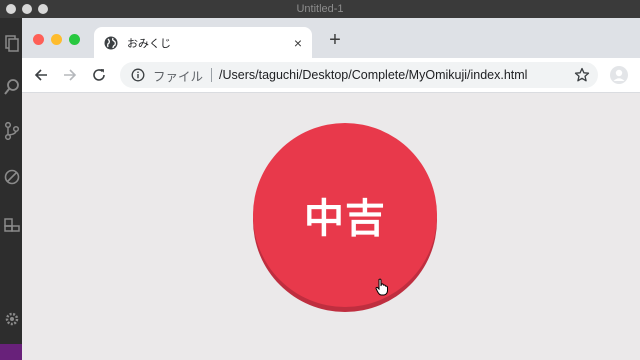 The image size is (640, 360). Describe the element at coordinates (203, 42) in the screenshot. I see `tab-omikuji: おみくじ ×` at that location.